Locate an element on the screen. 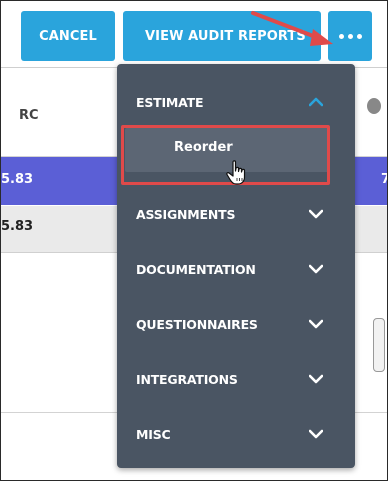 The width and height of the screenshot is (388, 481). view-audit-reports-button: VIEW AUDIT REPORTS is located at coordinates (222, 36).